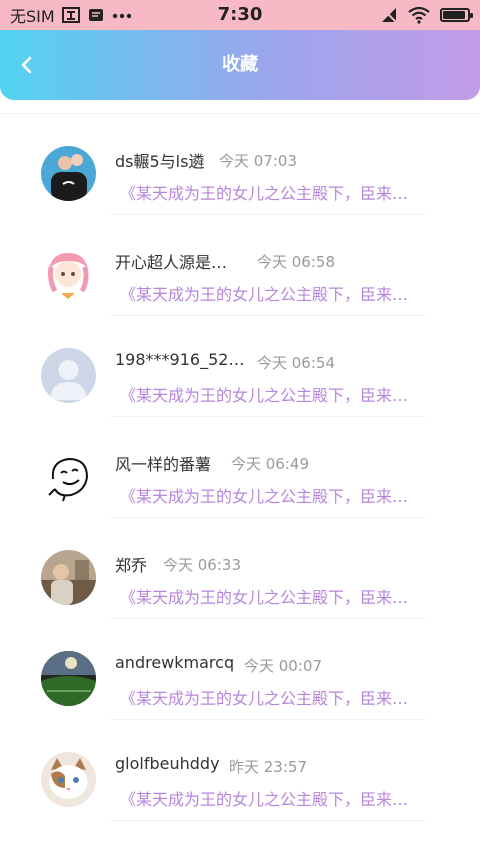  I want to click on timestamp: 今天 06:49, so click(270, 464).